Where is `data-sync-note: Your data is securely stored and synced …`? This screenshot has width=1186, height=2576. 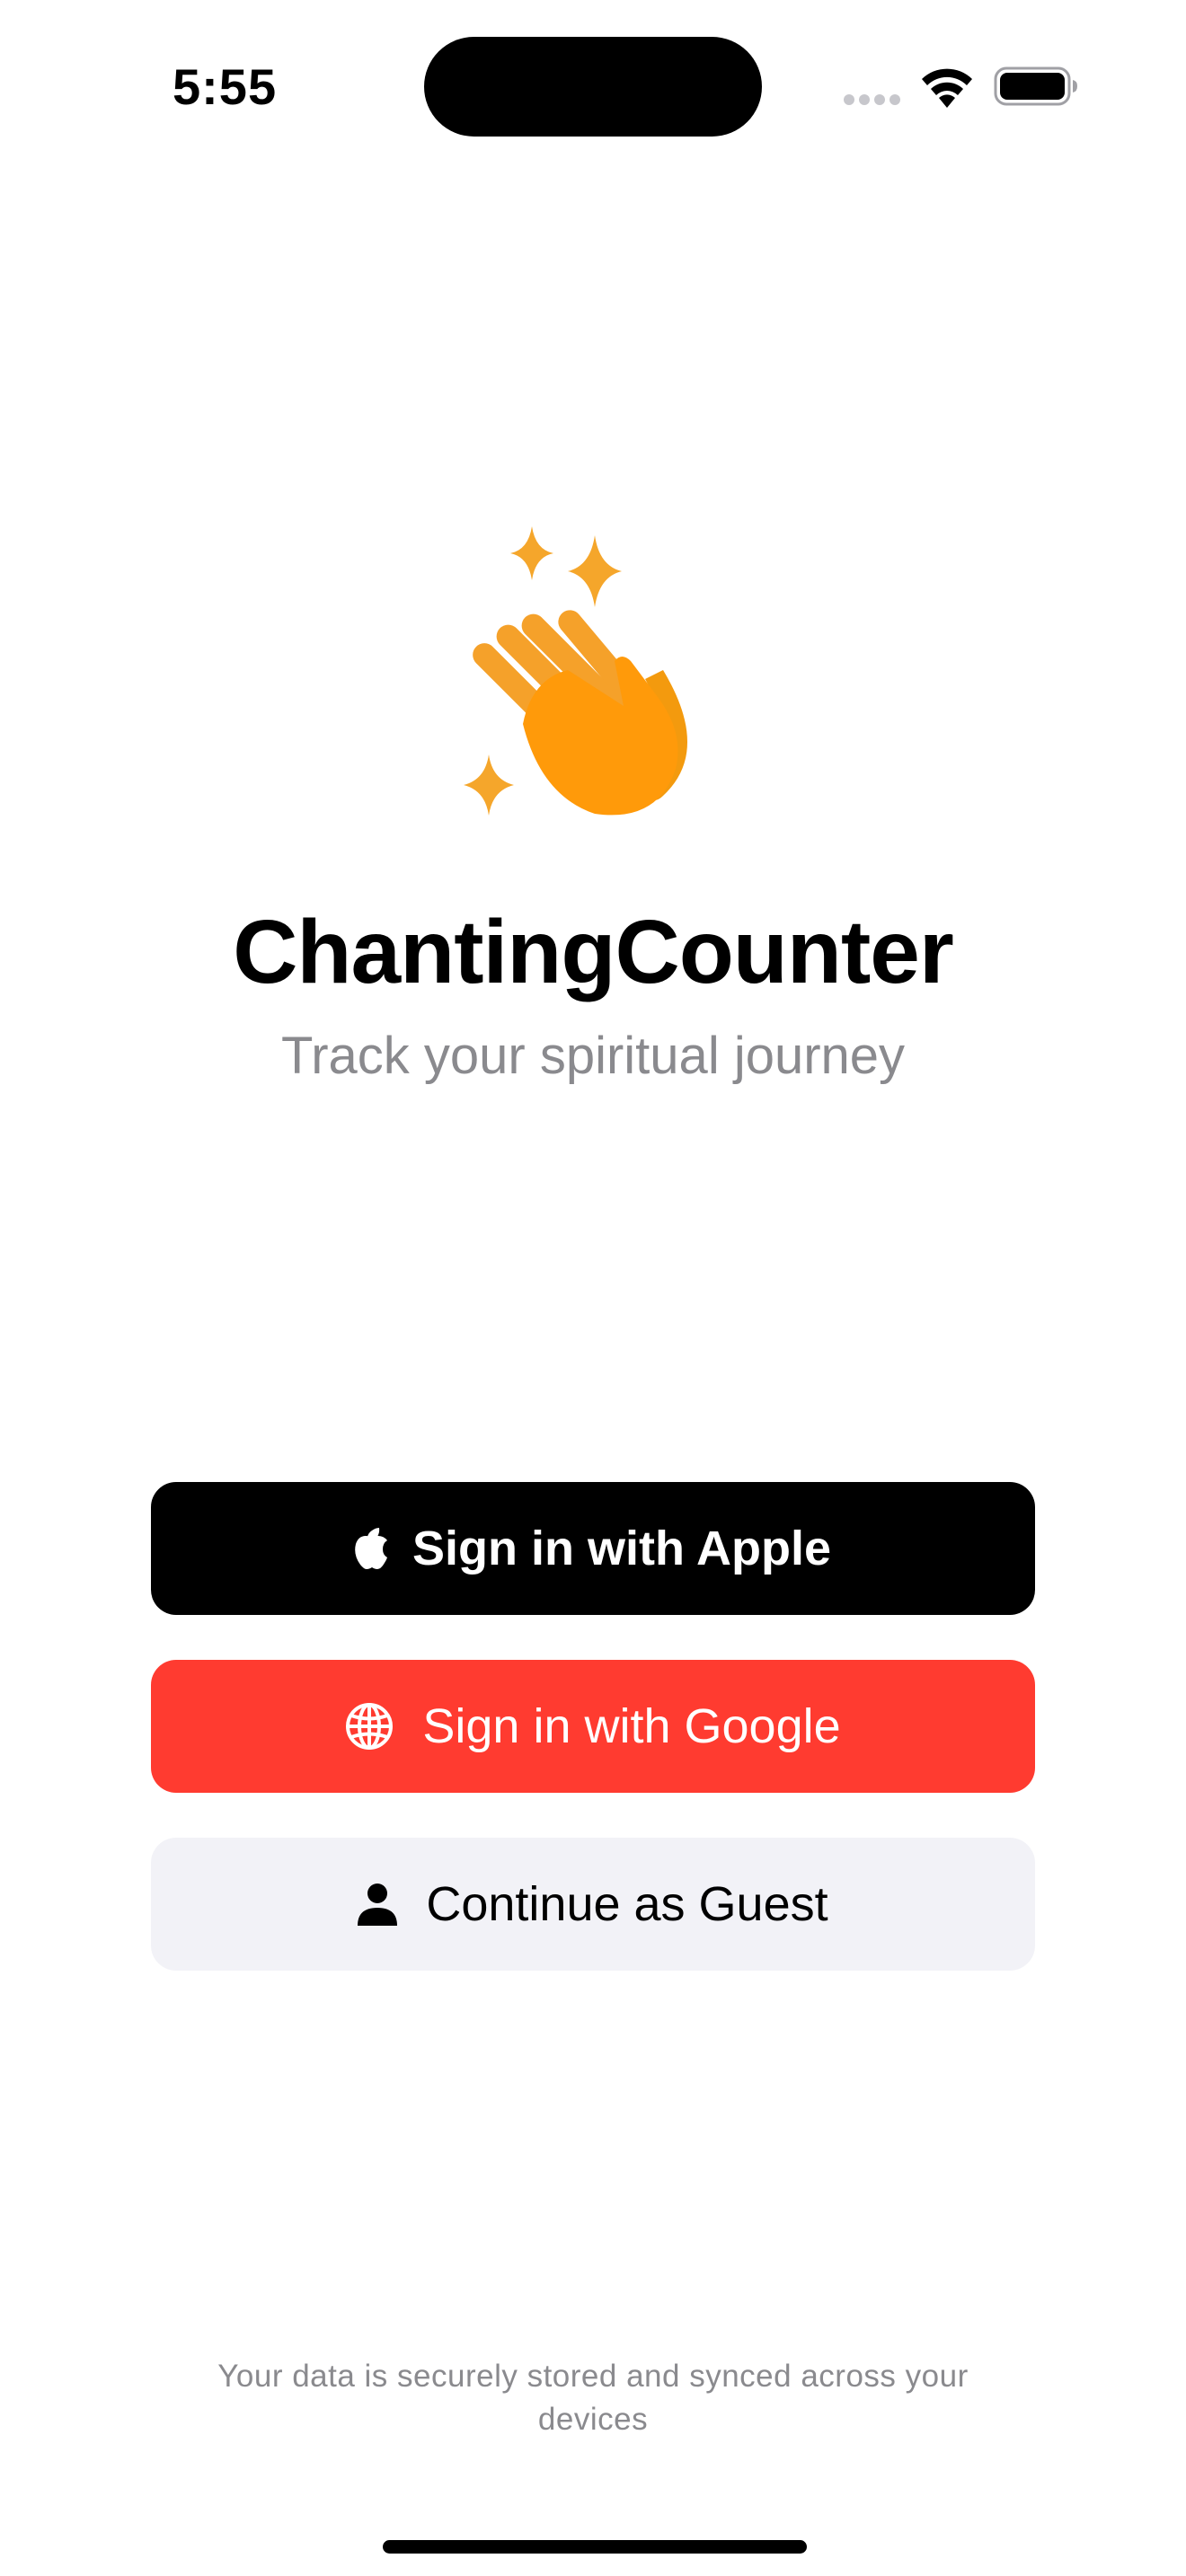
data-sync-note: Your data is securely stored and synced … is located at coordinates (593, 2398).